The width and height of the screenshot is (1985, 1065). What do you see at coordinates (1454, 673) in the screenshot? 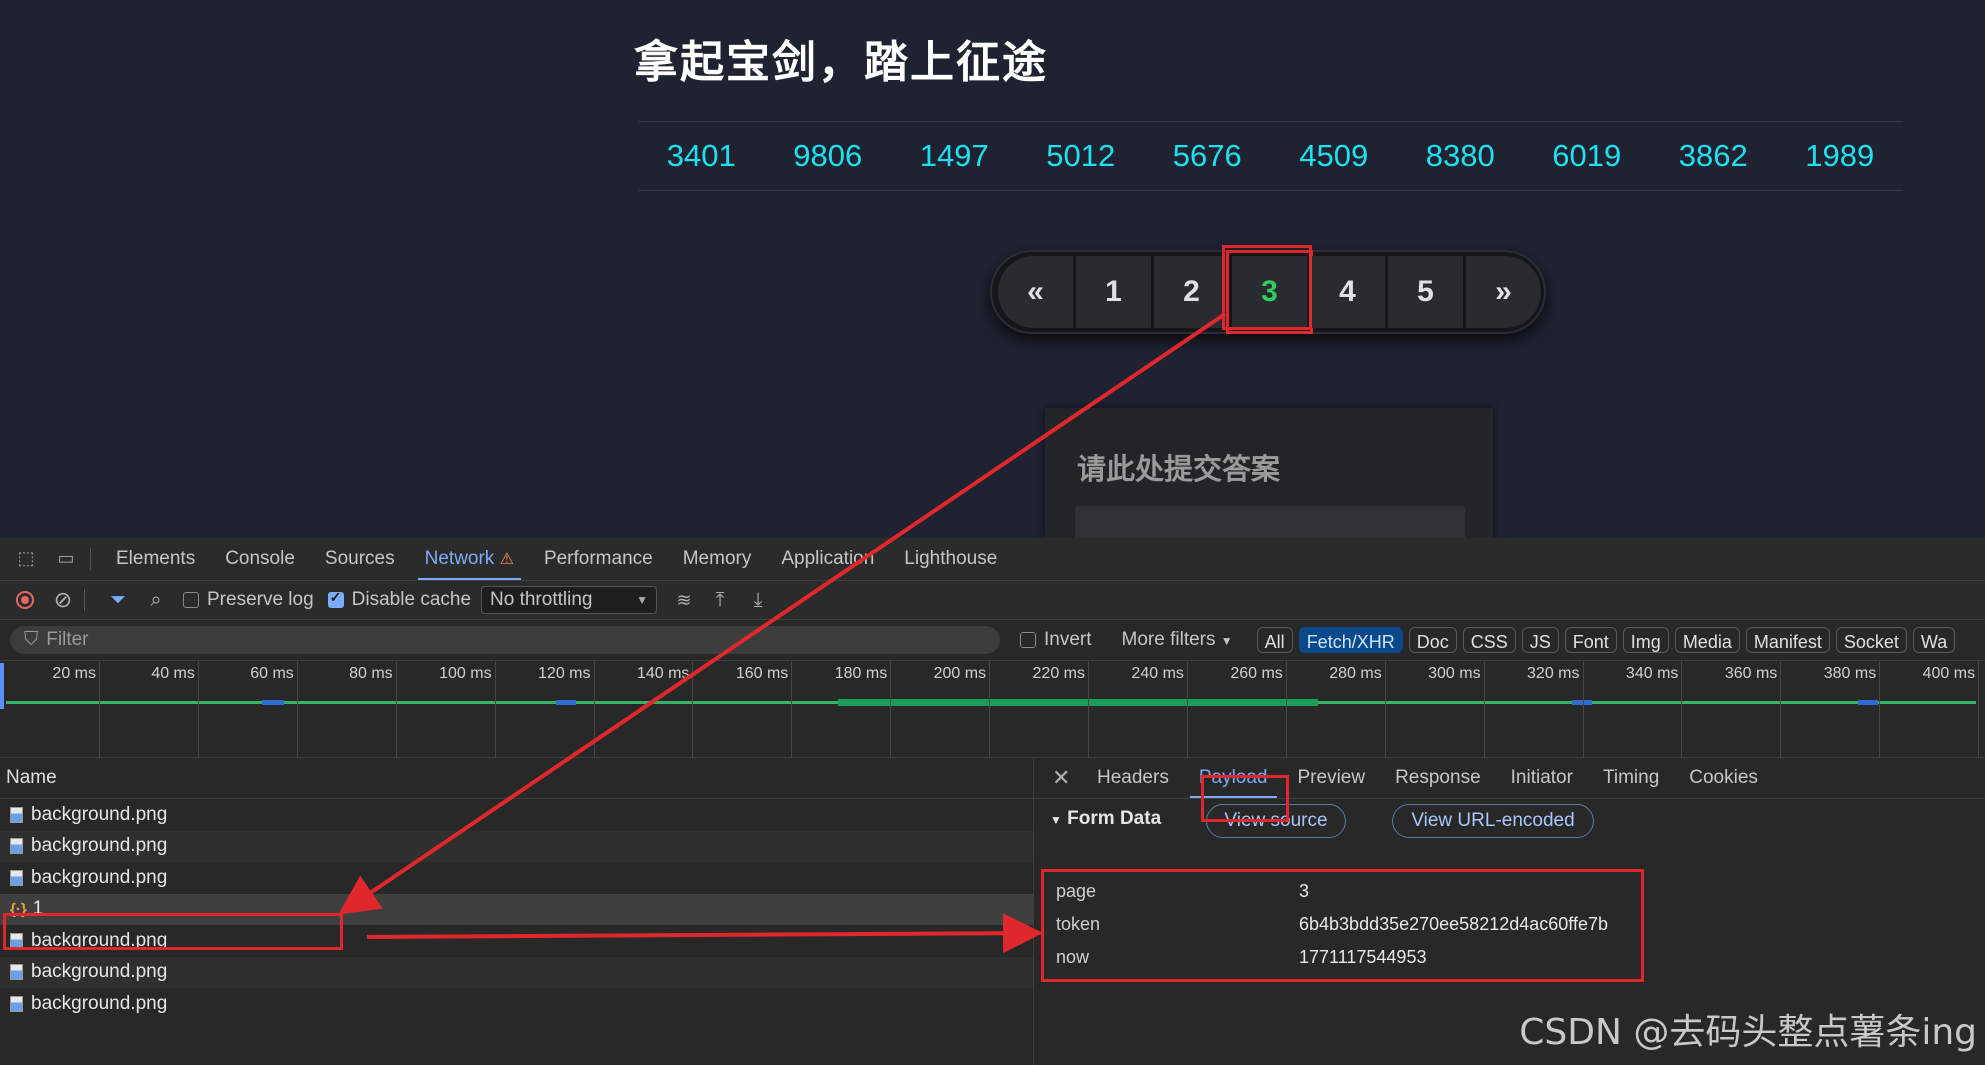
I see `timeline-tick-label: 300 ms` at bounding box center [1454, 673].